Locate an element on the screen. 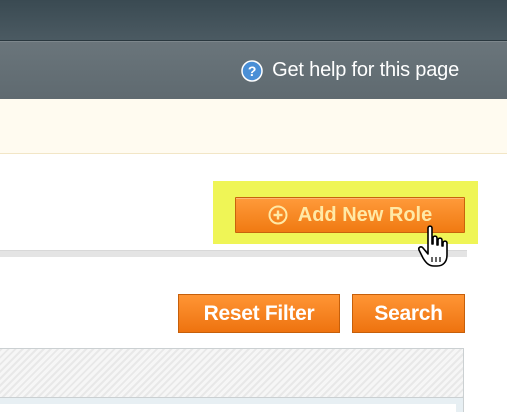 This screenshot has width=507, height=412. right-gutter is located at coordinates (486, 380).